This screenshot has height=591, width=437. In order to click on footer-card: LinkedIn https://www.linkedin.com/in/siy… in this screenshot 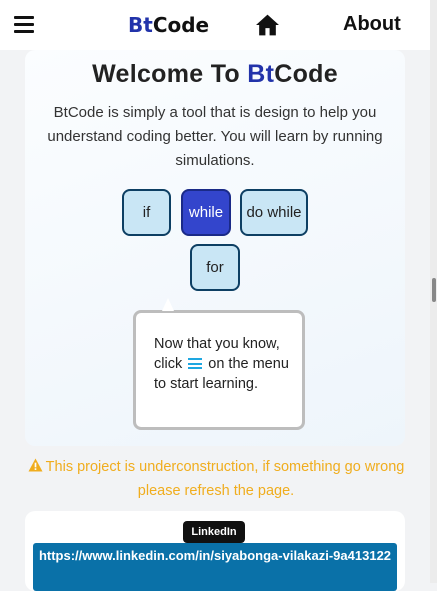, I will do `click(215, 551)`.